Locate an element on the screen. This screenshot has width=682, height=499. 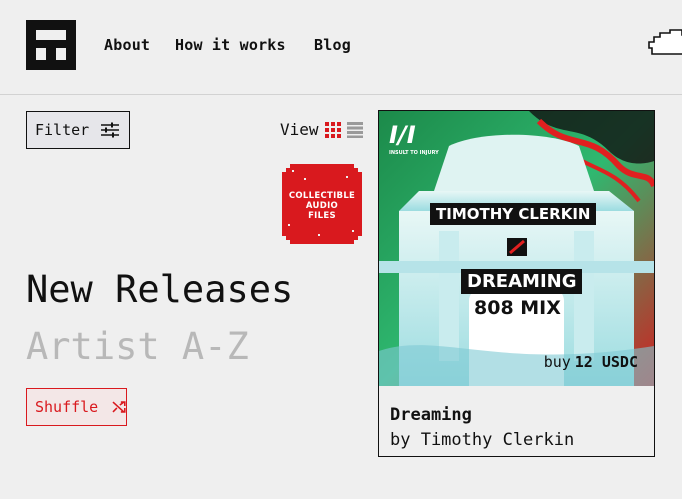
nav-how-it-works-link: How it works is located at coordinates (230, 45).